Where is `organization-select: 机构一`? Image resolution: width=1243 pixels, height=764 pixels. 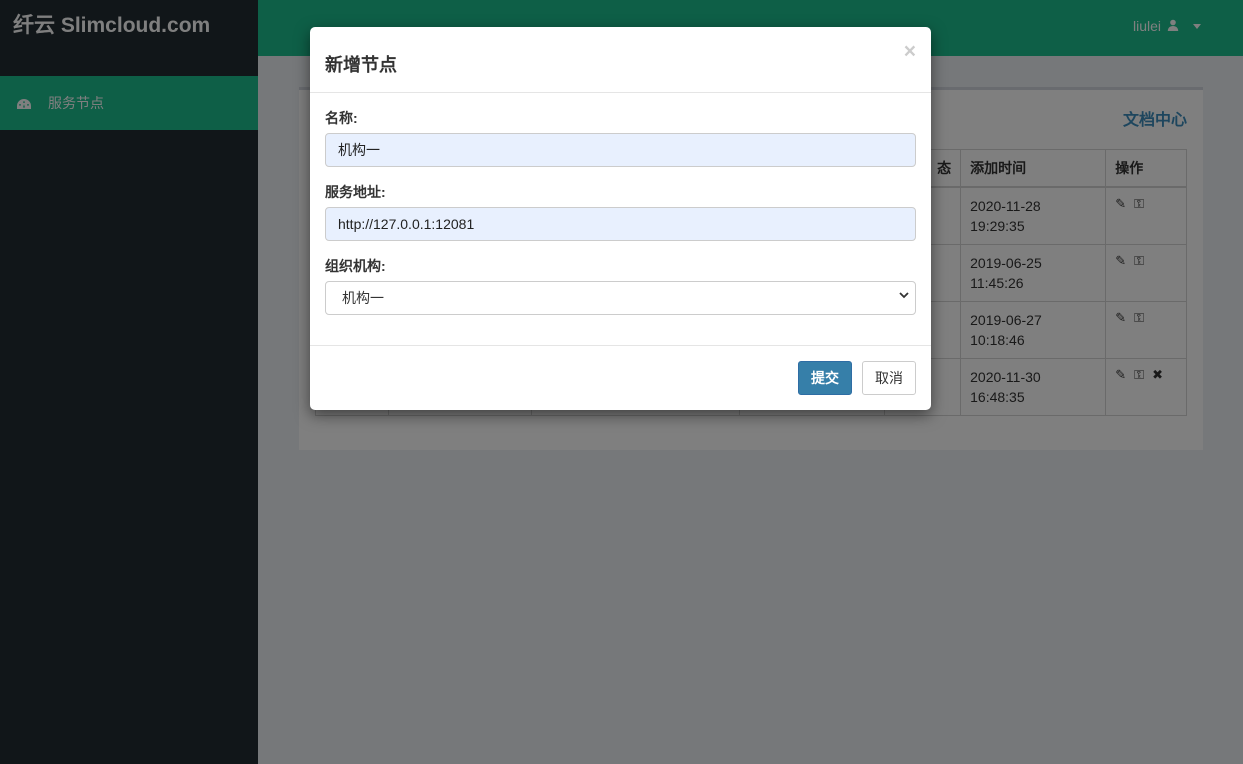 organization-select: 机构一 is located at coordinates (620, 298).